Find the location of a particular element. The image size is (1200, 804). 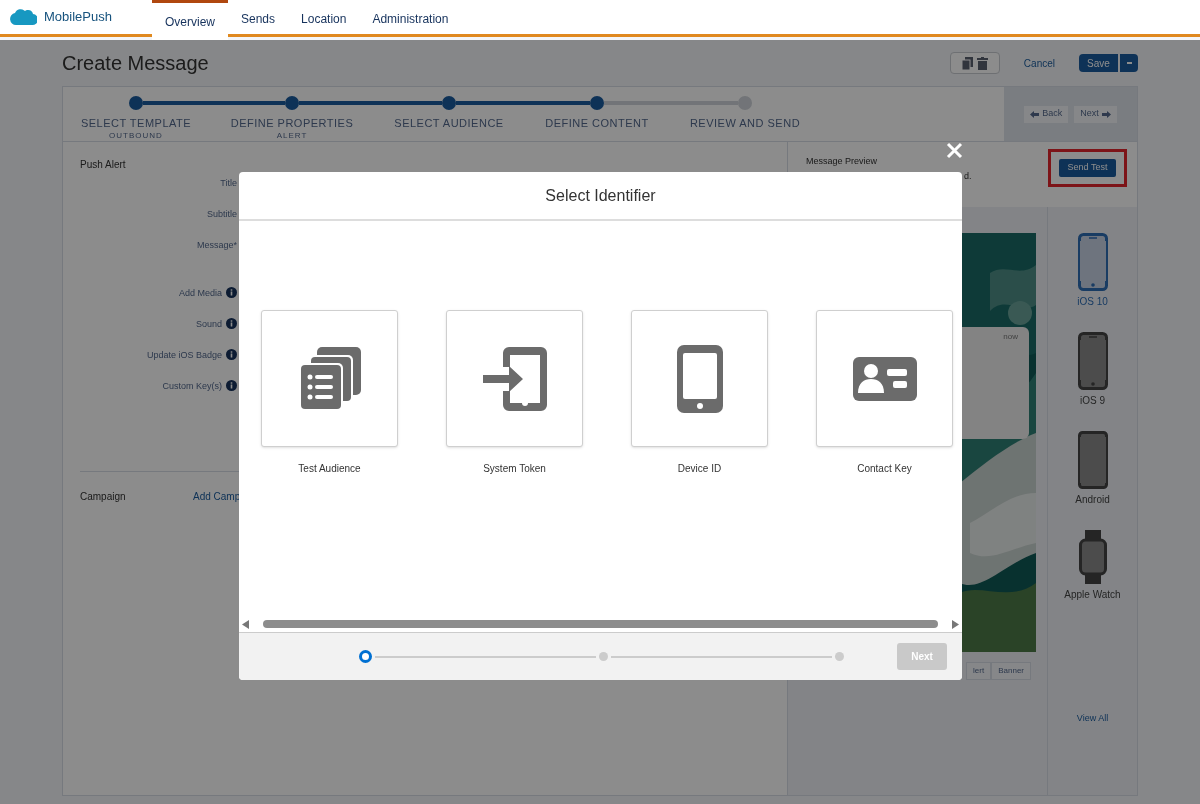

next-button: Next is located at coordinates (1095, 114).